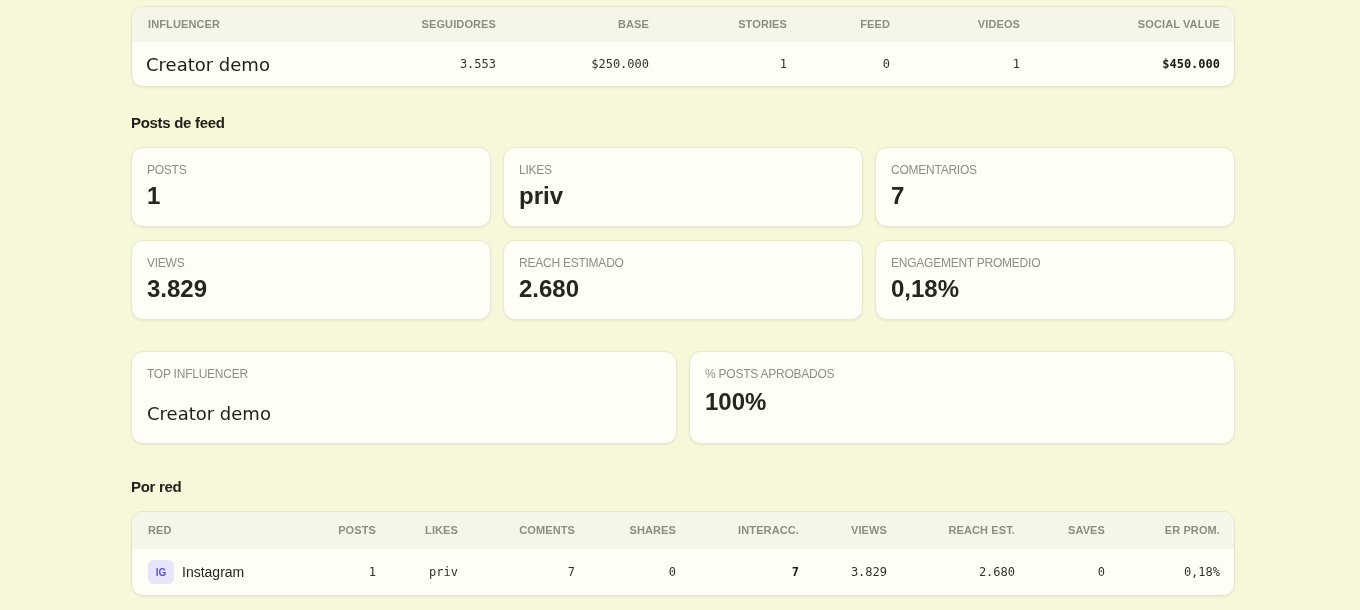 The image size is (1360, 610). What do you see at coordinates (620, 64) in the screenshot?
I see `table-cell-text: $250.000` at bounding box center [620, 64].